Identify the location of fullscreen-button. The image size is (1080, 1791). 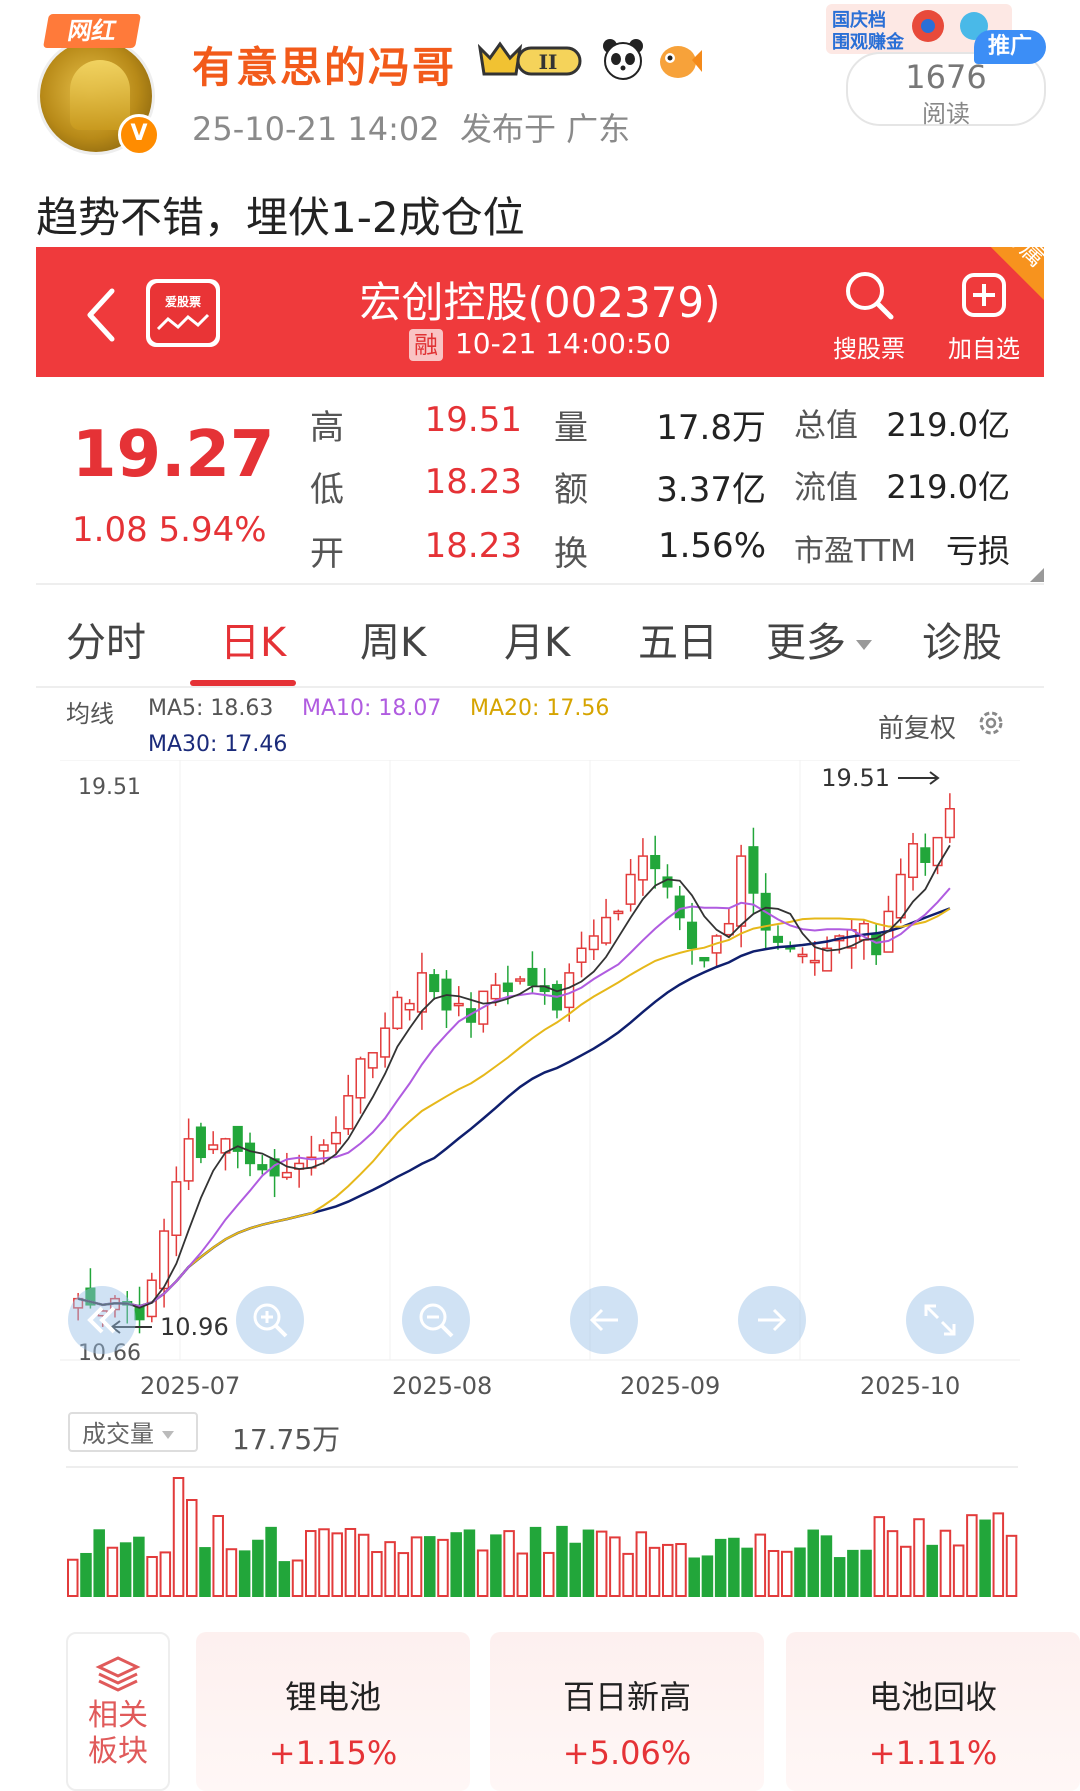
(940, 1320).